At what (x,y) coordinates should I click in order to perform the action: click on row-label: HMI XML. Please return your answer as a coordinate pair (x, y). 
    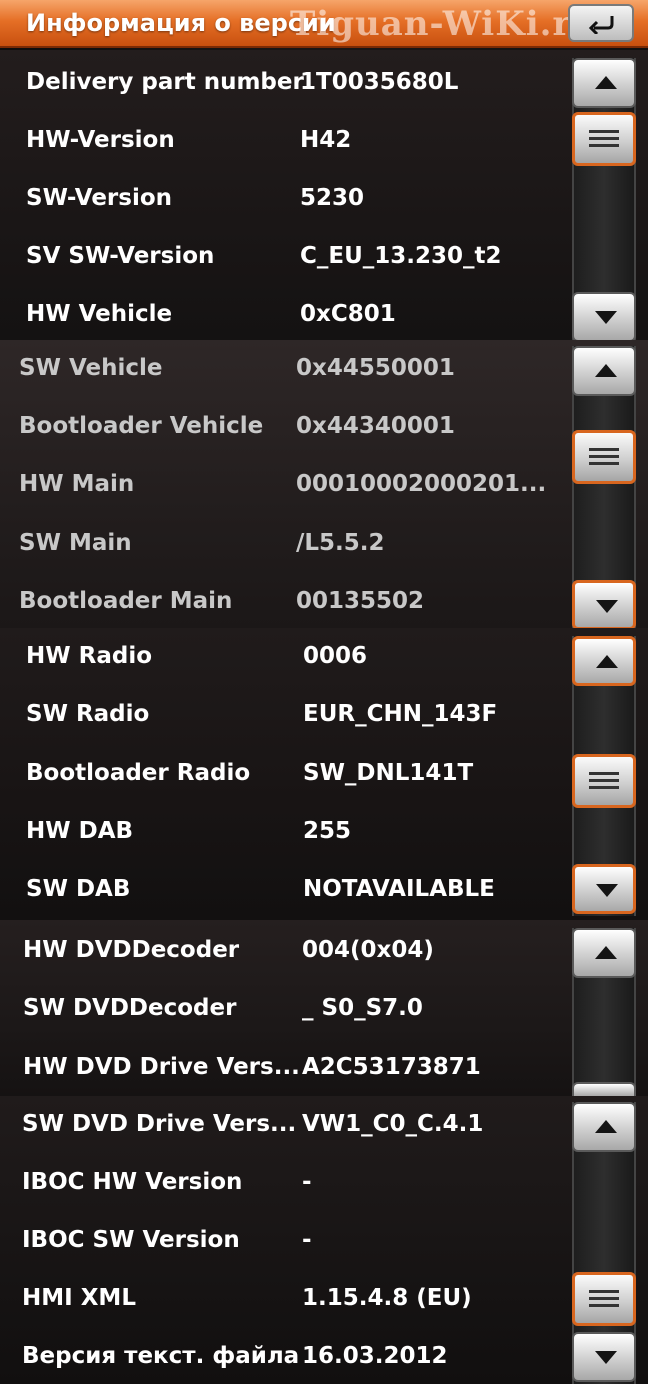
    Looking at the image, I should click on (79, 1298).